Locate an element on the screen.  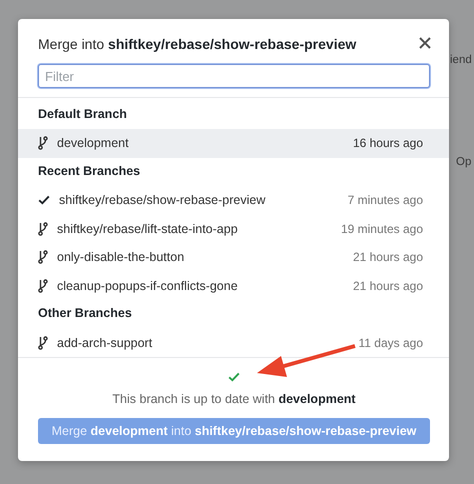
group-heading: Default Branch is located at coordinates (82, 114).